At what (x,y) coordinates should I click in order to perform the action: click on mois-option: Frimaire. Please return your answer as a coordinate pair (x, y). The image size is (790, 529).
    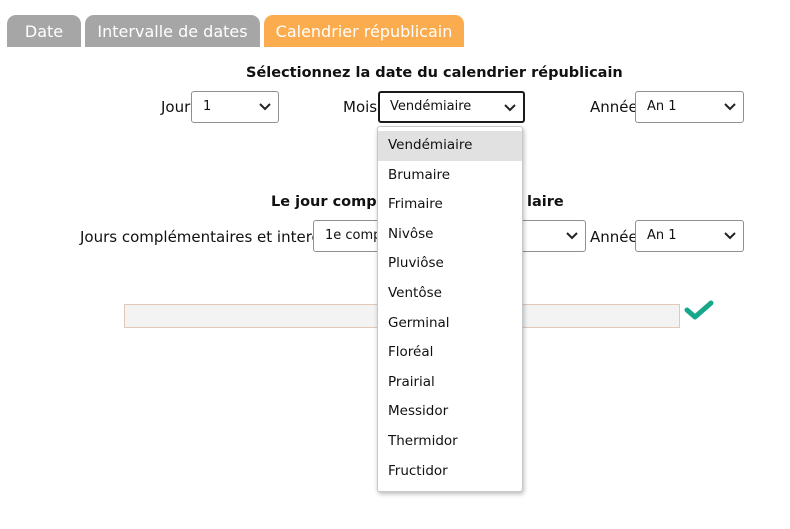
    Looking at the image, I should click on (450, 205).